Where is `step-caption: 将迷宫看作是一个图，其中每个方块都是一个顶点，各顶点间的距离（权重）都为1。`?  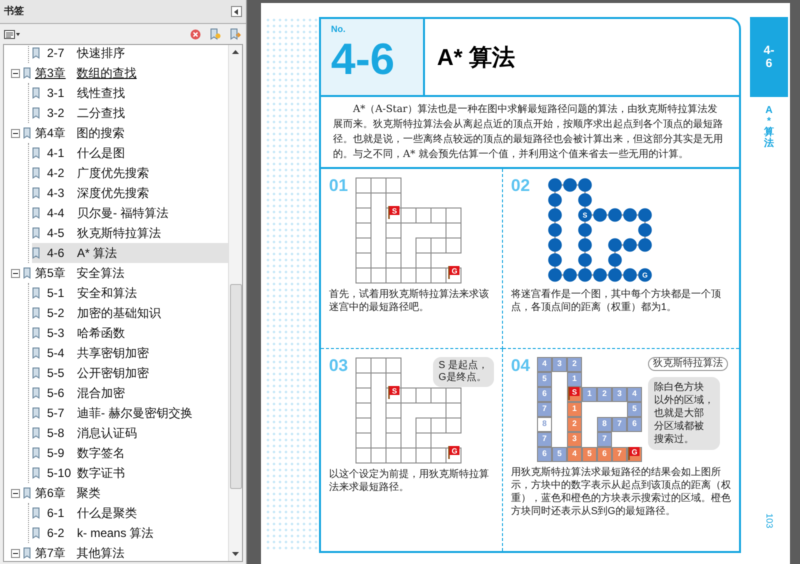 step-caption: 将迷宫看作是一个图，其中每个方块都是一个顶点，各顶点间的距离（权重）都为1。 is located at coordinates (616, 301).